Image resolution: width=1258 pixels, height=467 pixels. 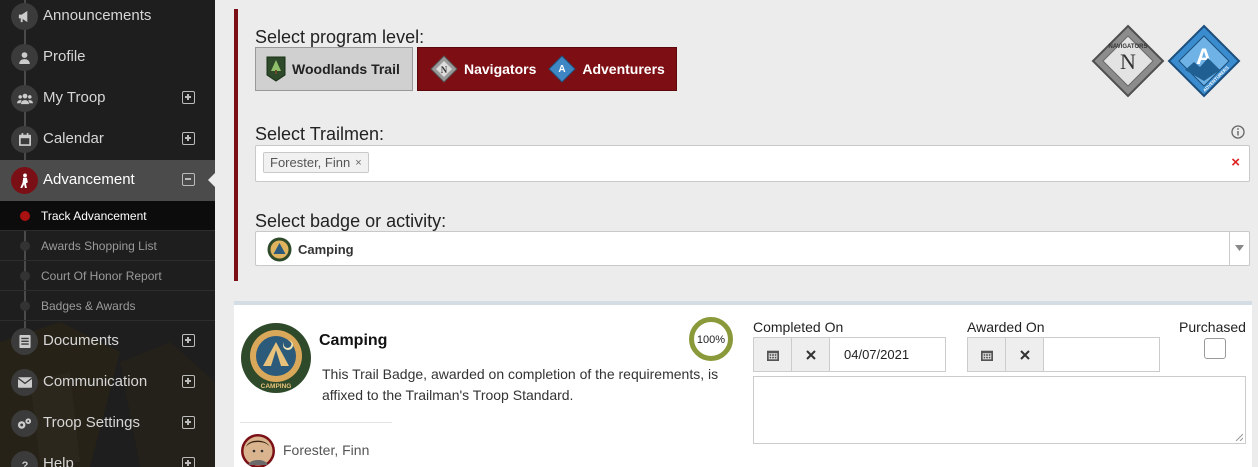 What do you see at coordinates (351, 221) in the screenshot?
I see `badge-select-label: Select badge or activity:` at bounding box center [351, 221].